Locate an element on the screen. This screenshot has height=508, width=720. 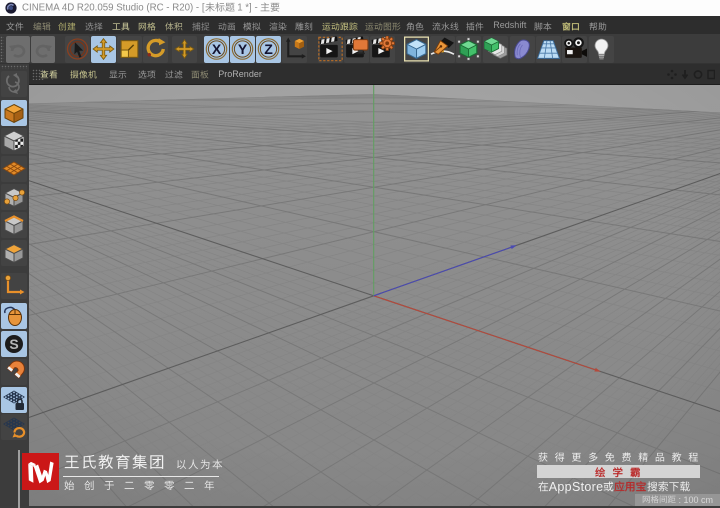
svg-text: Z is located at coordinates (268, 49).